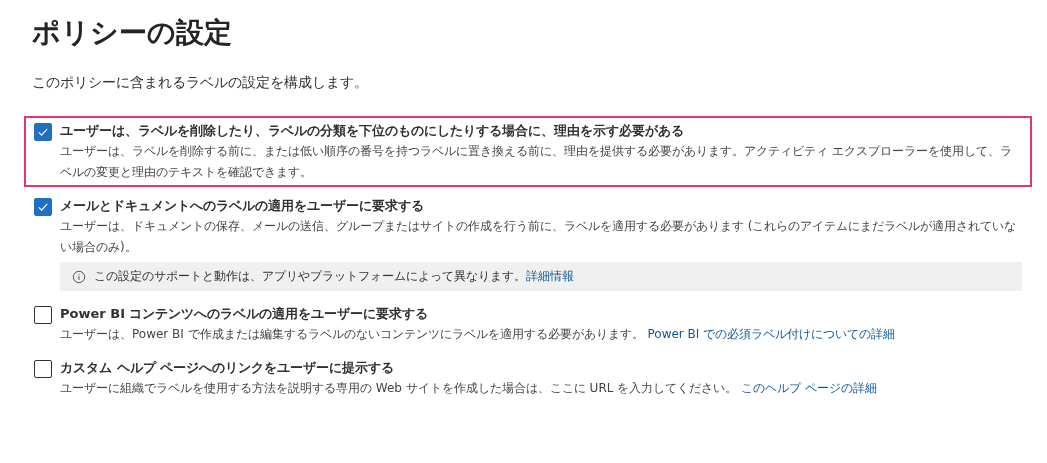  What do you see at coordinates (79, 276) in the screenshot?
I see `info-icon` at bounding box center [79, 276].